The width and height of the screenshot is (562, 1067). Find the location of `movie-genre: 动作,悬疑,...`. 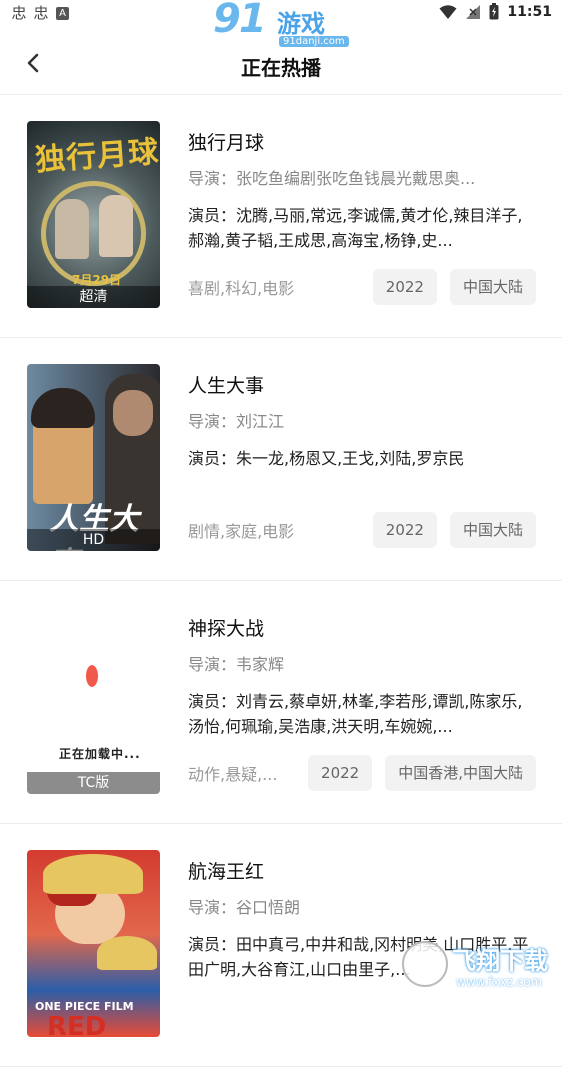

movie-genre: 动作,悬疑,... is located at coordinates (233, 774).